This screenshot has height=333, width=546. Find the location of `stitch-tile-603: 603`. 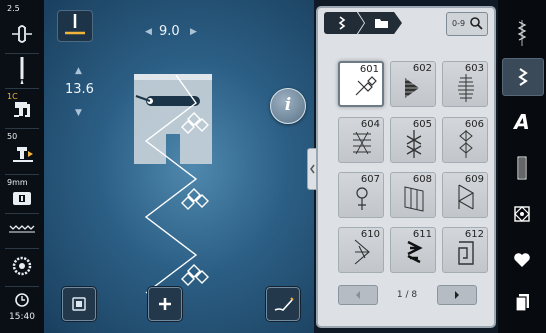

stitch-tile-603: 603 is located at coordinates (465, 84).